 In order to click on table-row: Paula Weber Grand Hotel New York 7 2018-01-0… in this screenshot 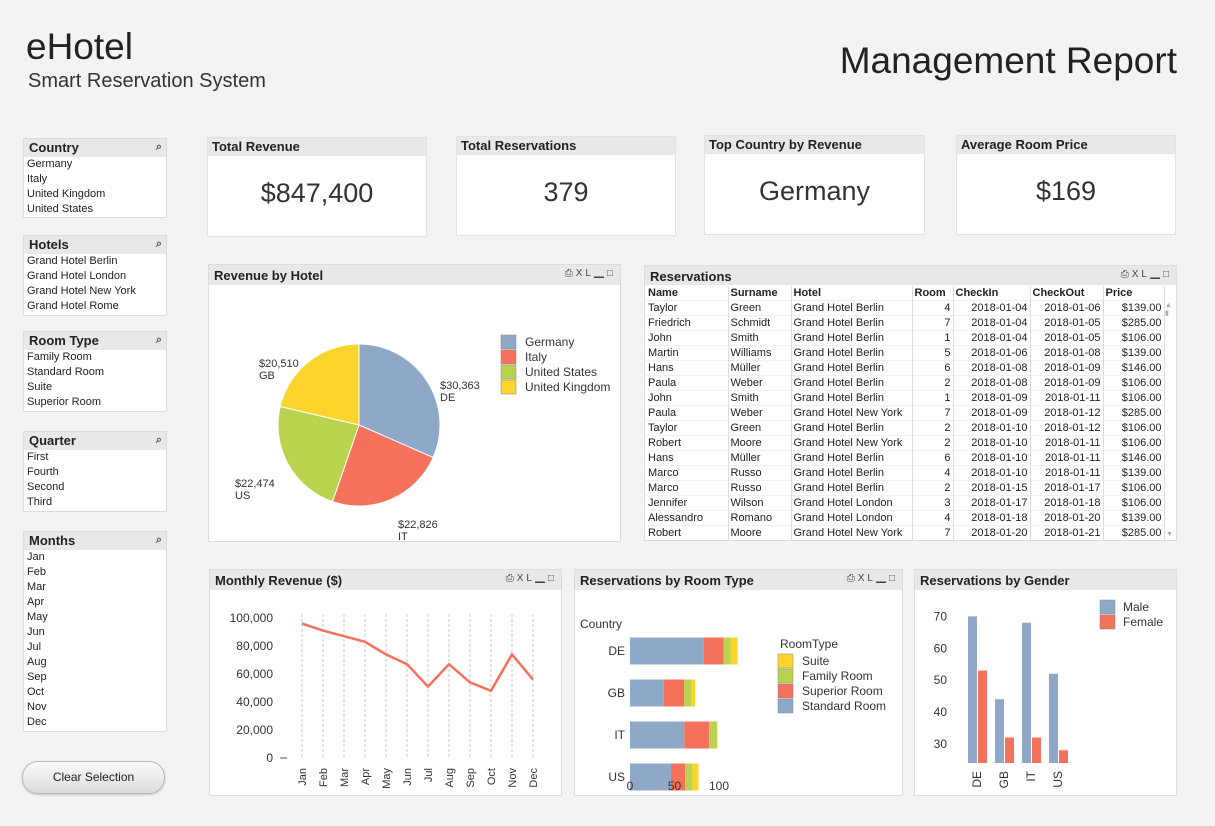, I will do `click(905, 412)`.